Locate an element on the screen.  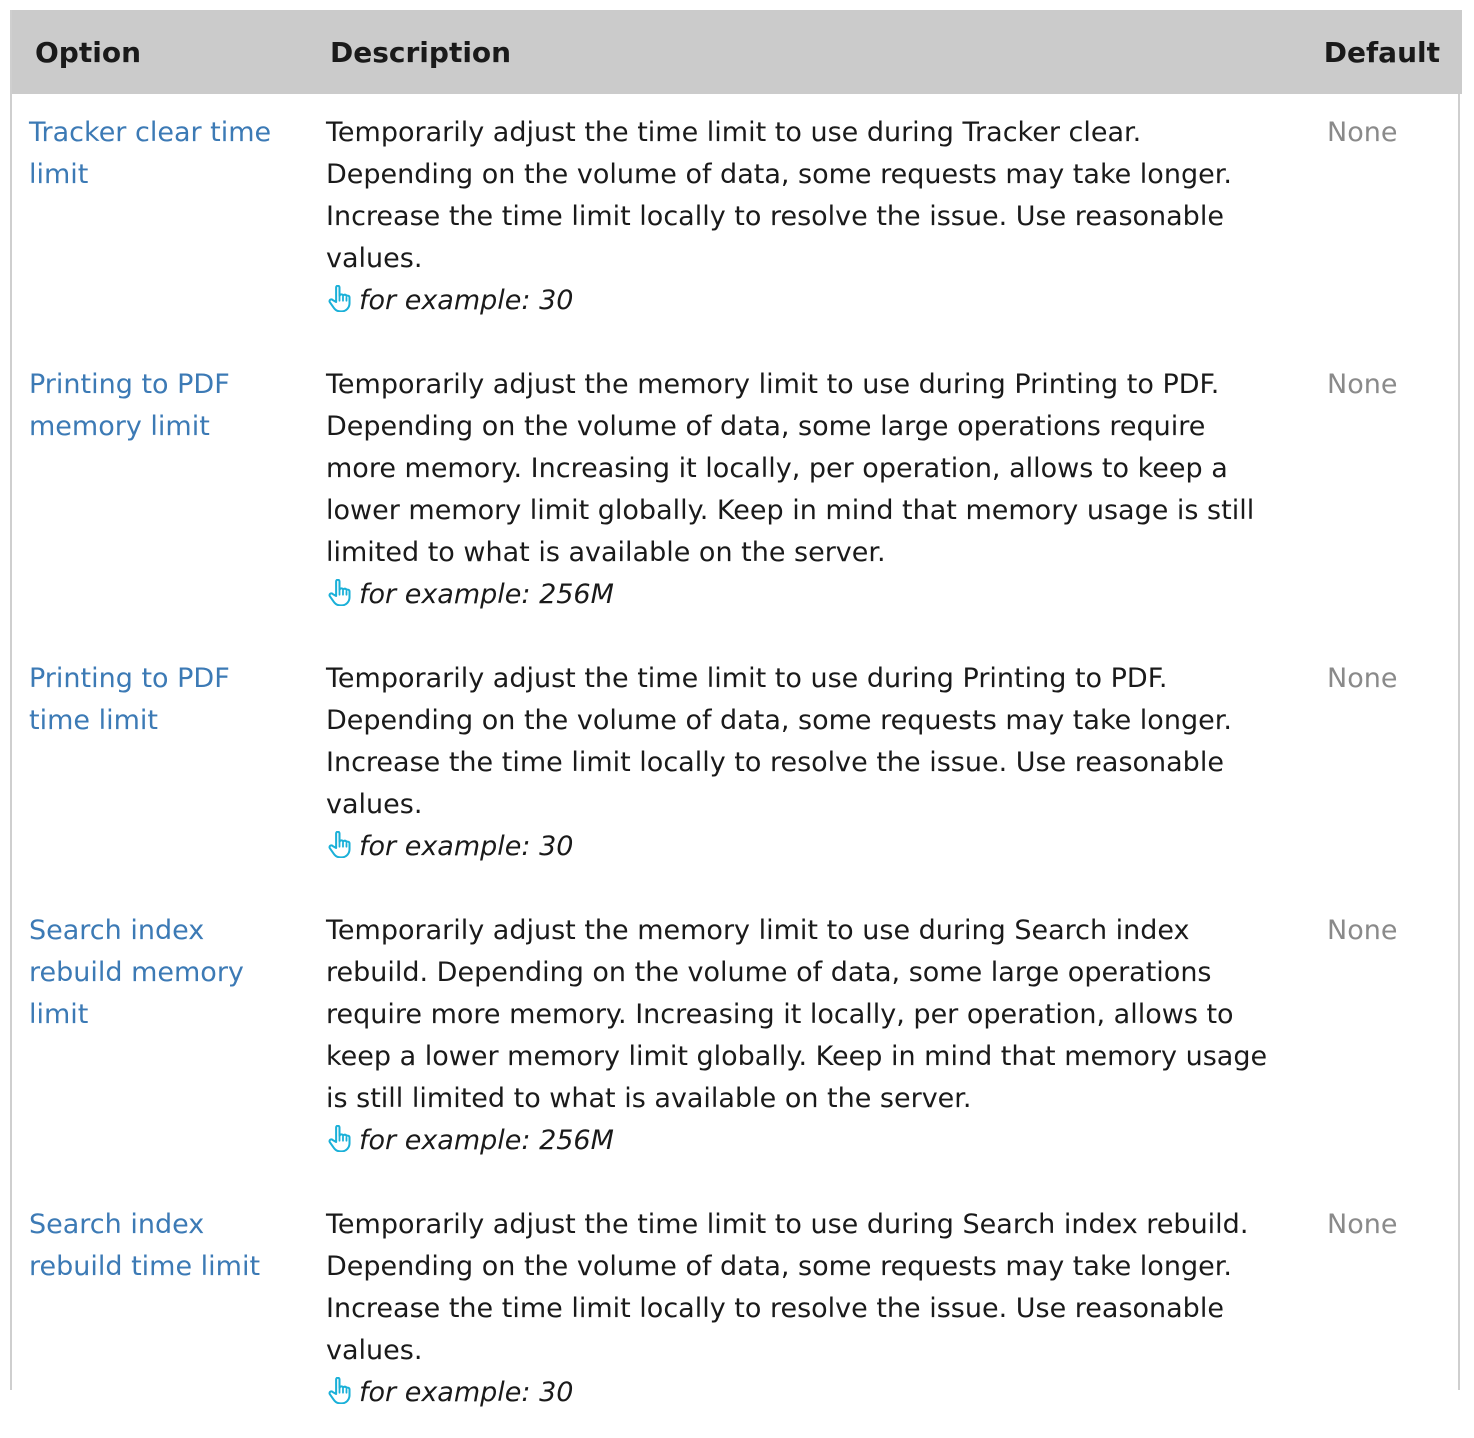
option-link: Printing to PDF memory limit is located at coordinates (129, 405).